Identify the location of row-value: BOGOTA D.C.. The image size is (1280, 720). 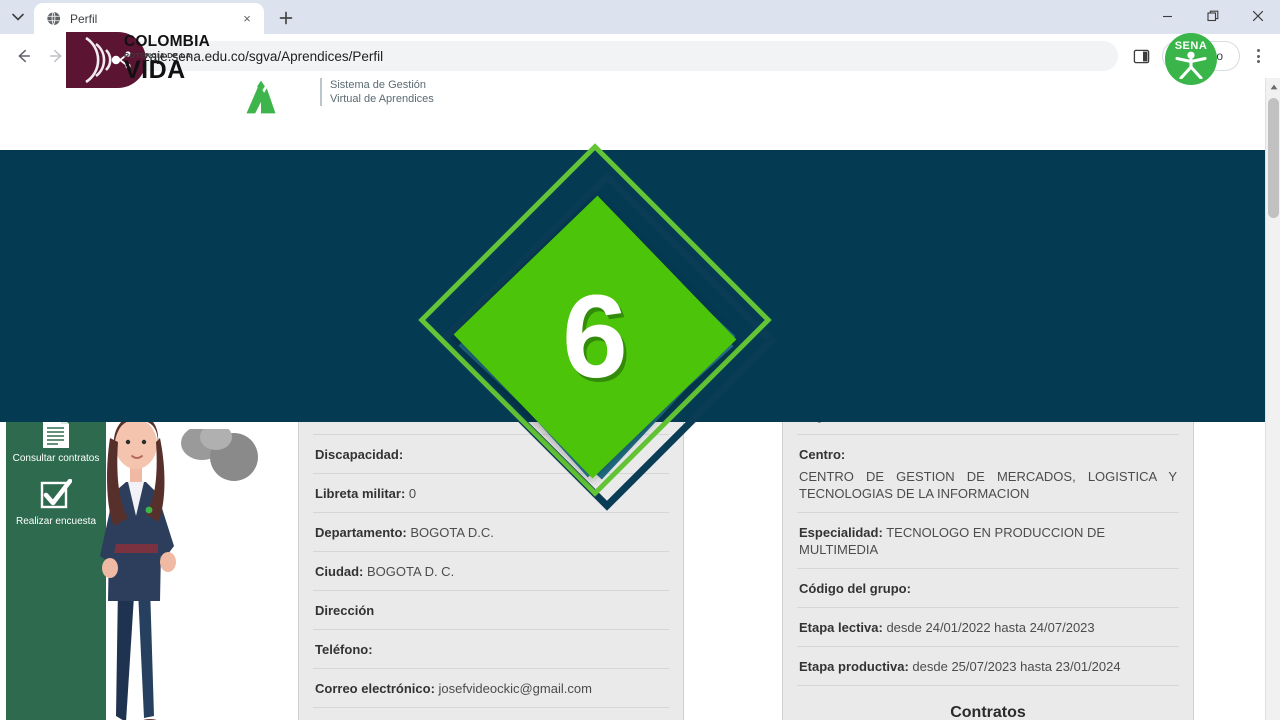
(452, 532).